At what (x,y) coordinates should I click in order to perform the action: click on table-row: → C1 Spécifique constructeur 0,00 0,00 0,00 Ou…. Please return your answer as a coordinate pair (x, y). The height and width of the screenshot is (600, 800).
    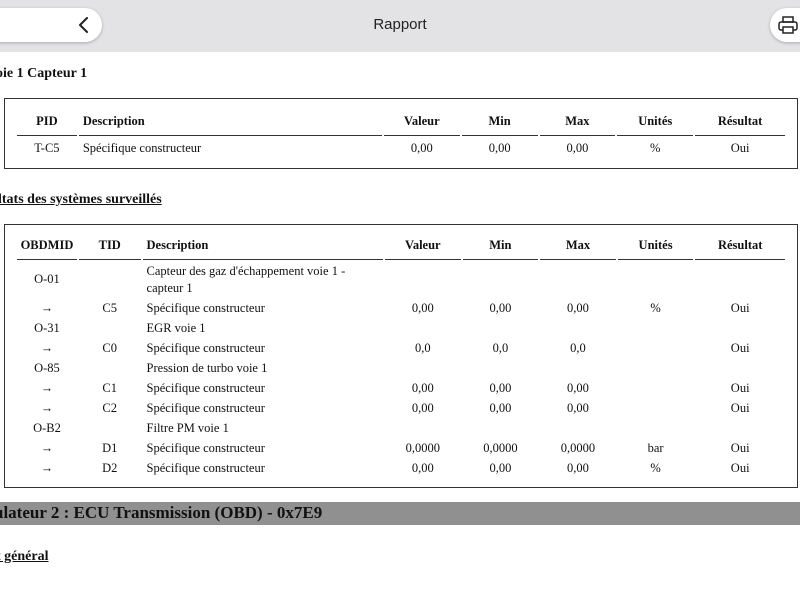
    Looking at the image, I should click on (401, 388).